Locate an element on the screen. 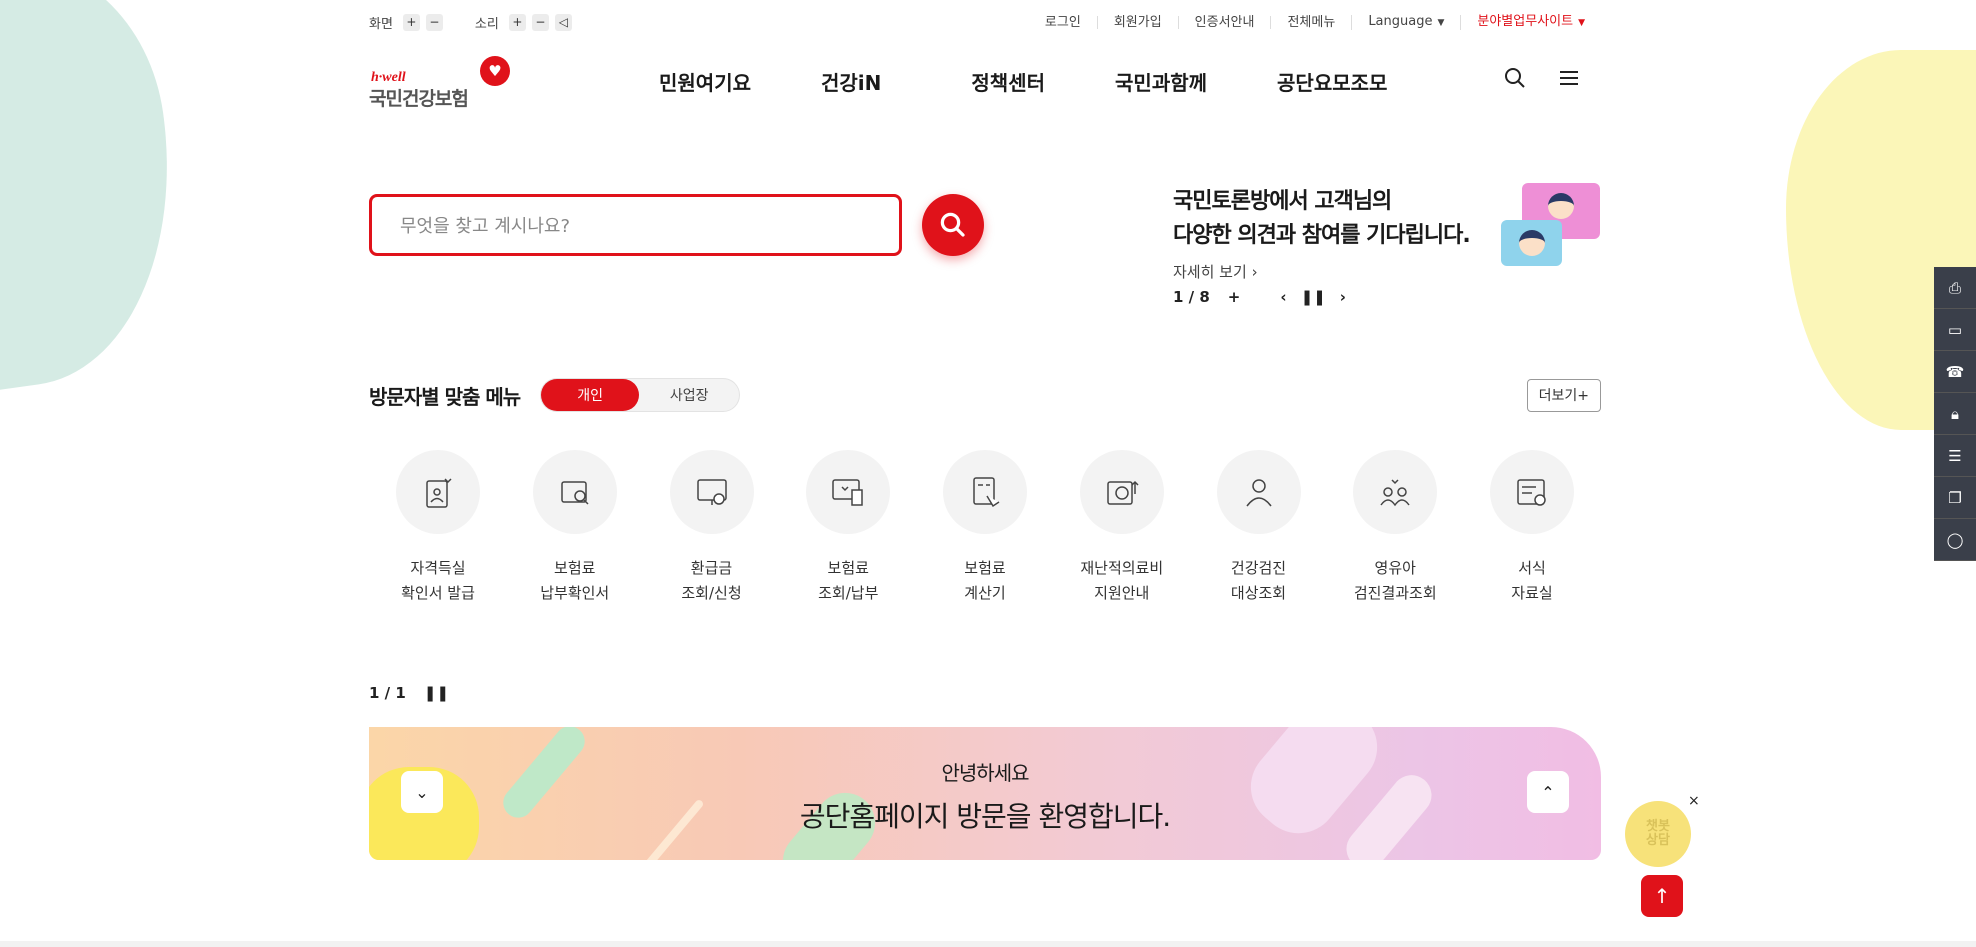 This screenshot has width=1976, height=947. signup-link: 회원가입 is located at coordinates (1137, 22).